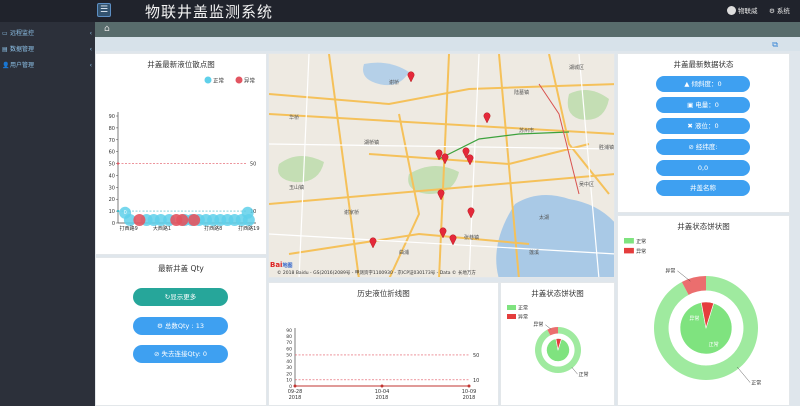 Image resolution: width=800 pixels, height=406 pixels. What do you see at coordinates (47, 33) in the screenshot?
I see `sidebar-item-remote-monitor: ▭ 远程监控 ‹` at bounding box center [47, 33].